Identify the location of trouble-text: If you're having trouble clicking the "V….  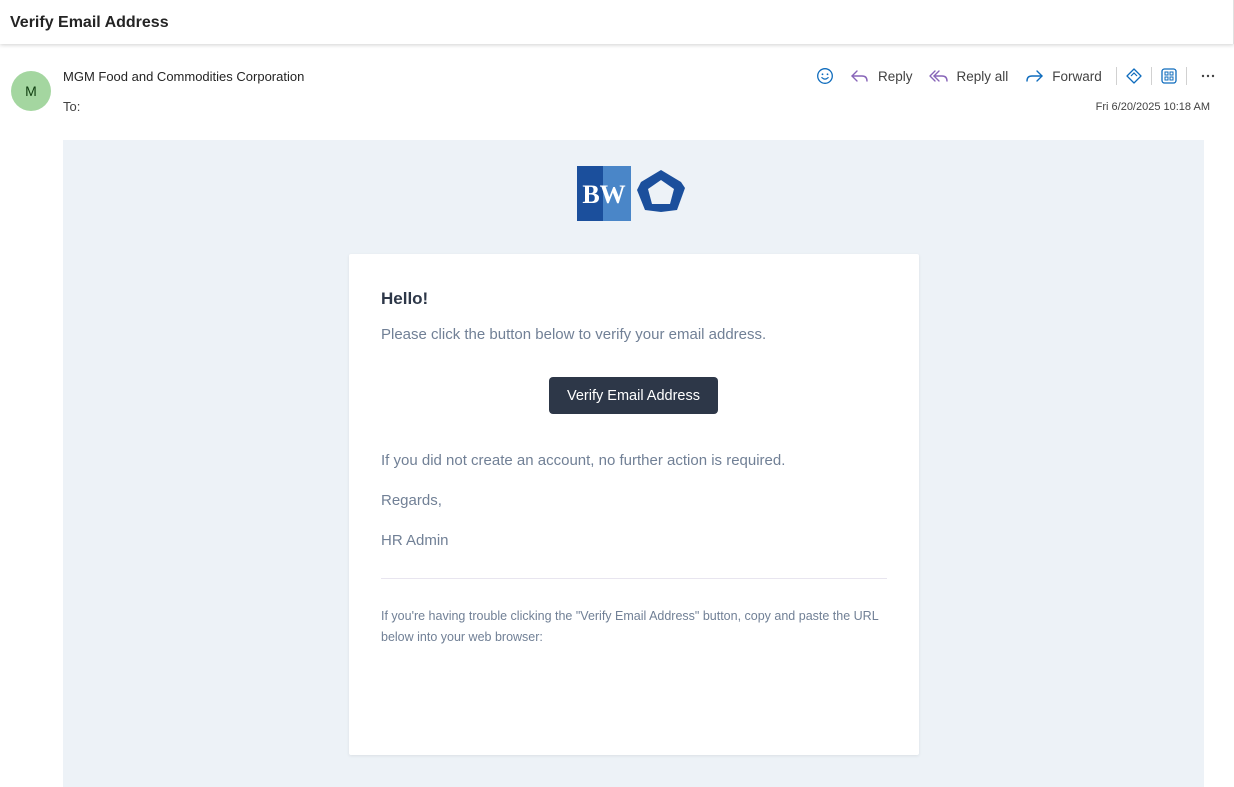
(630, 626).